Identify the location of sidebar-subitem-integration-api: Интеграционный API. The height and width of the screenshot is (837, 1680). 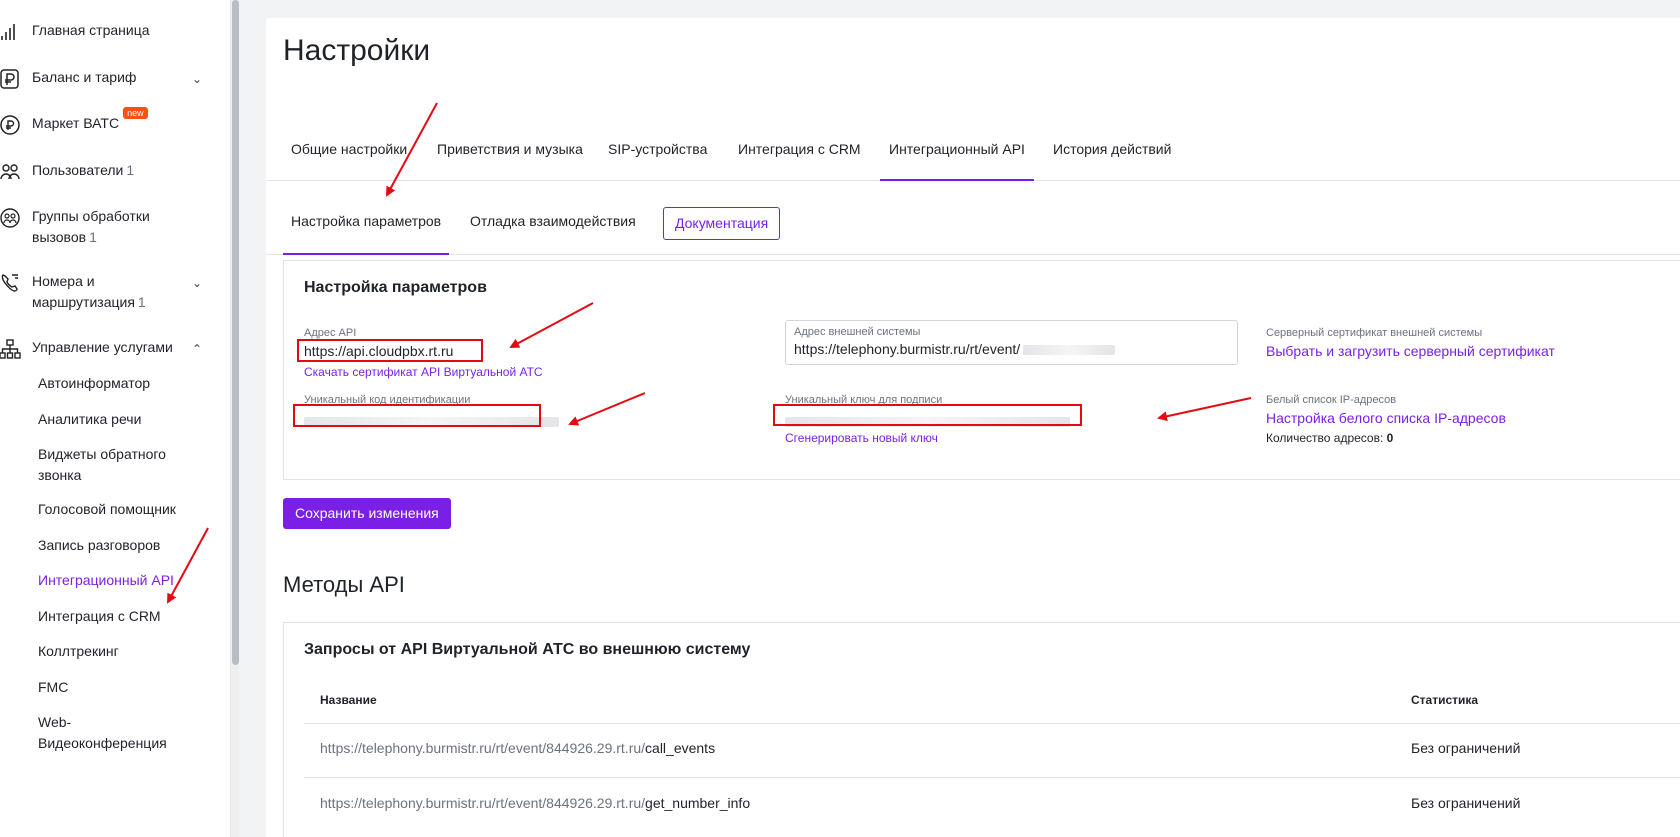
(123, 580).